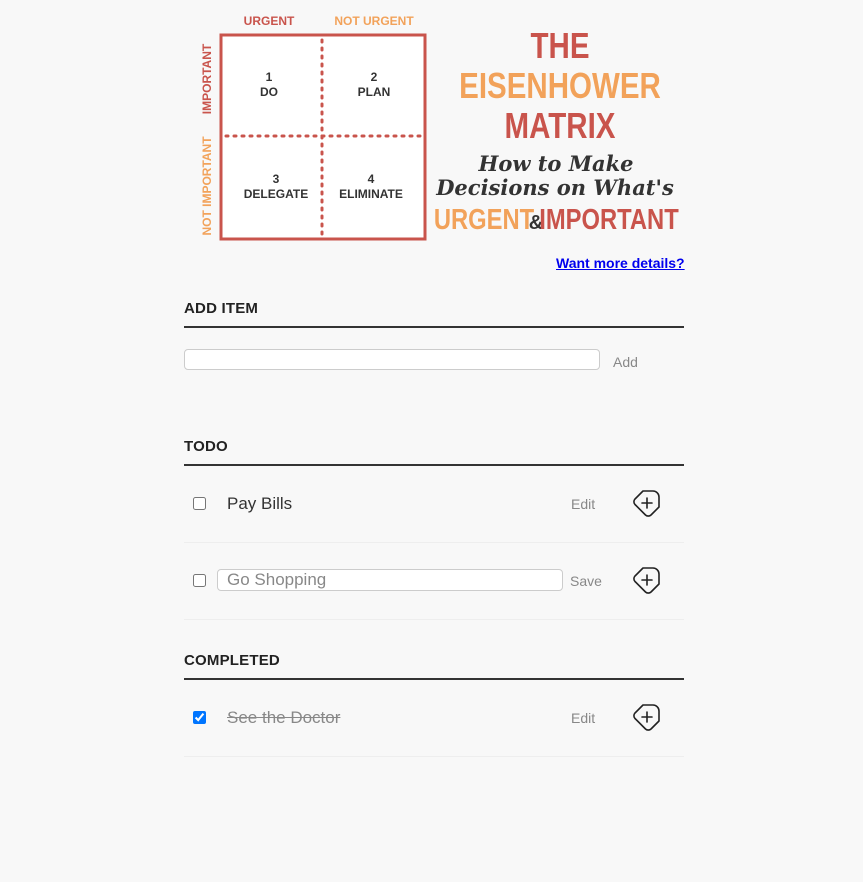  I want to click on want-more-details-link: Want more details?, so click(620, 263).